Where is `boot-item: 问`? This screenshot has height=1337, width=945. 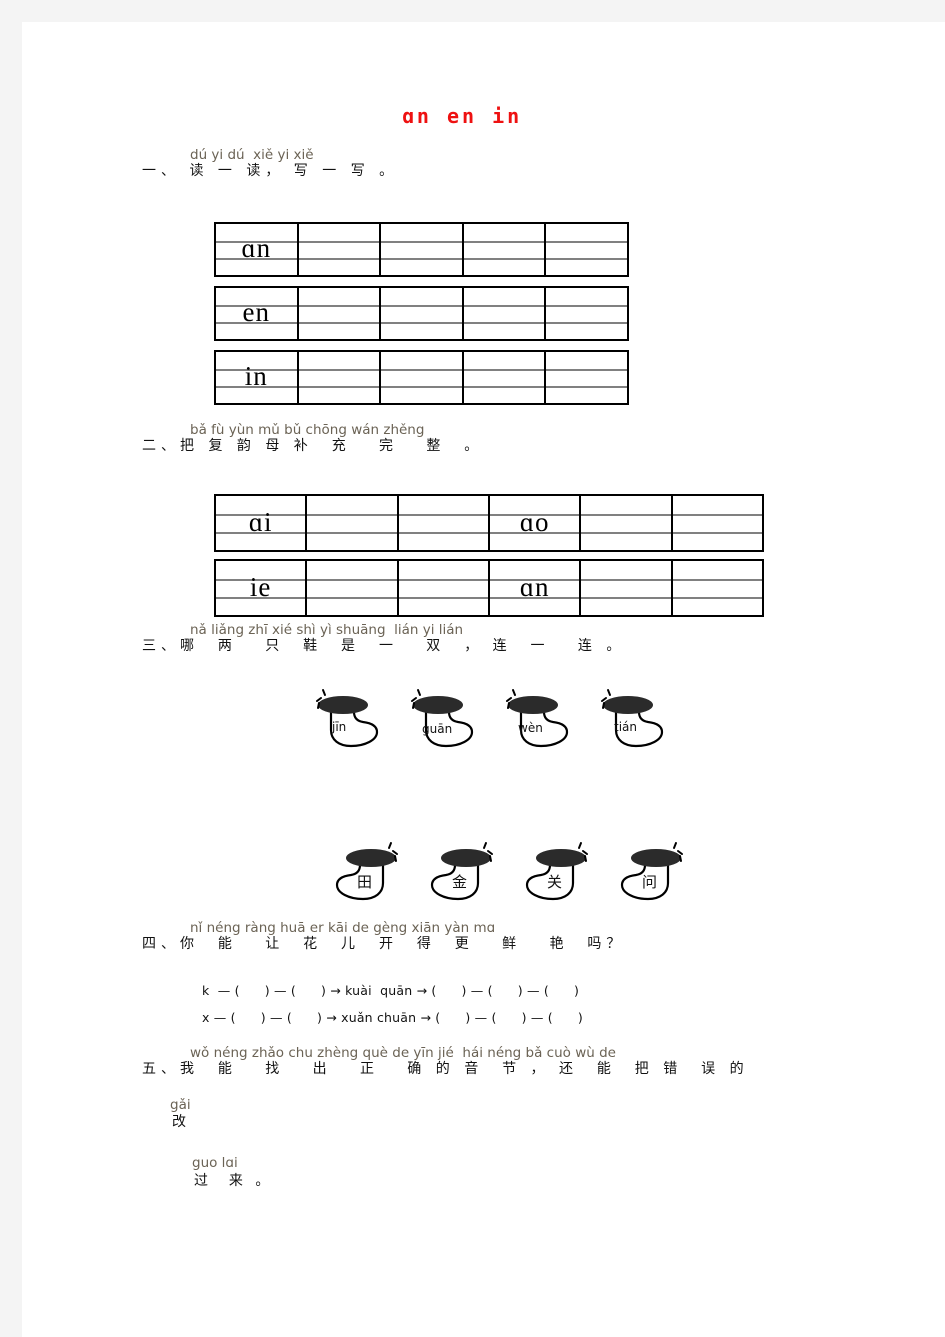 boot-item: 问 is located at coordinates (648, 873).